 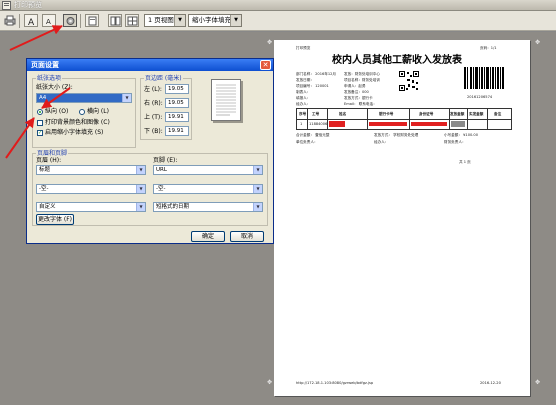 I want to click on footer-center-select: -空- ▼, so click(x=208, y=189).